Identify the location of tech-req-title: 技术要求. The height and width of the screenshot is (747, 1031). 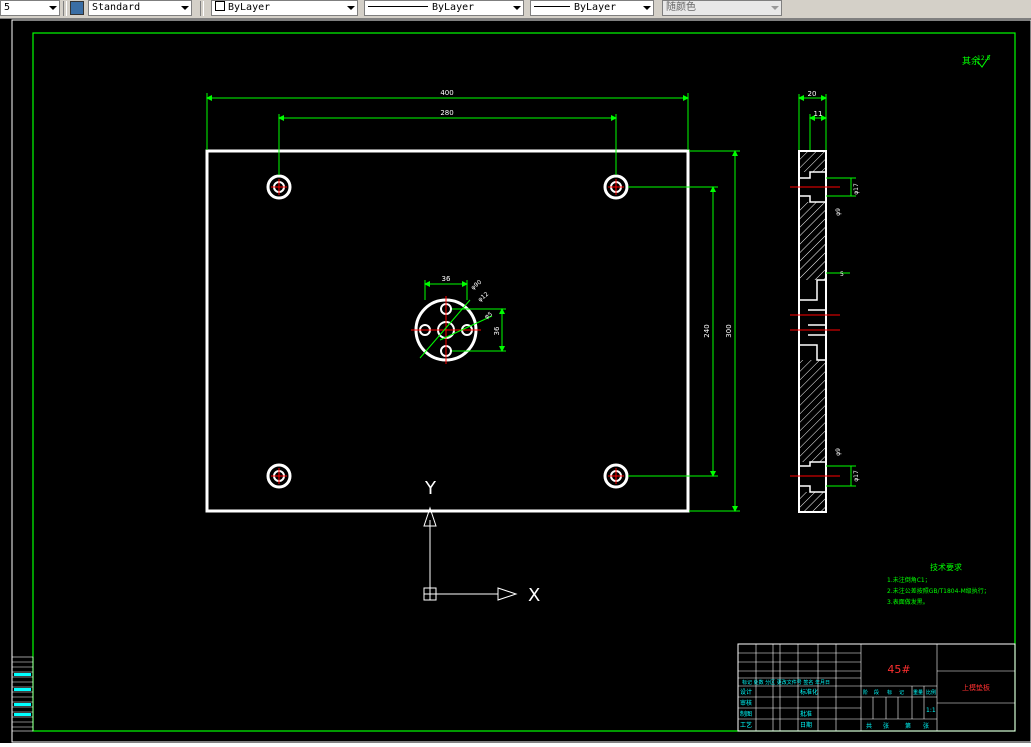
(946, 567).